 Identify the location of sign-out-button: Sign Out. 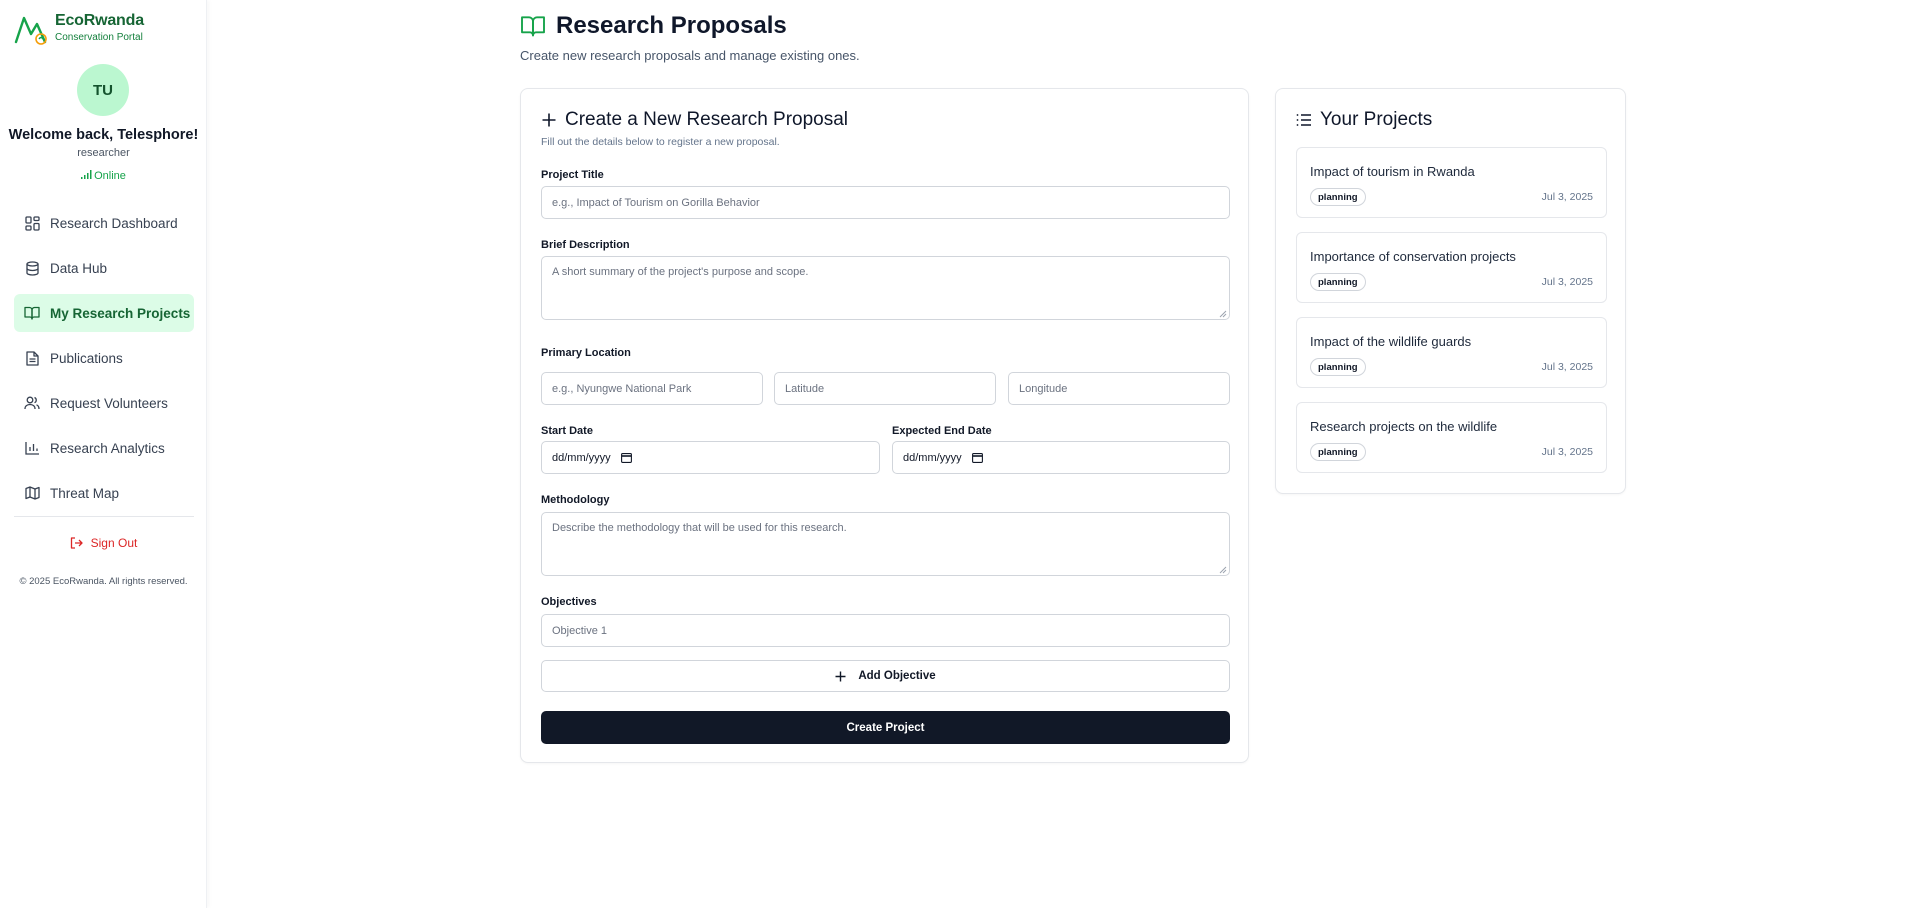
(103, 543).